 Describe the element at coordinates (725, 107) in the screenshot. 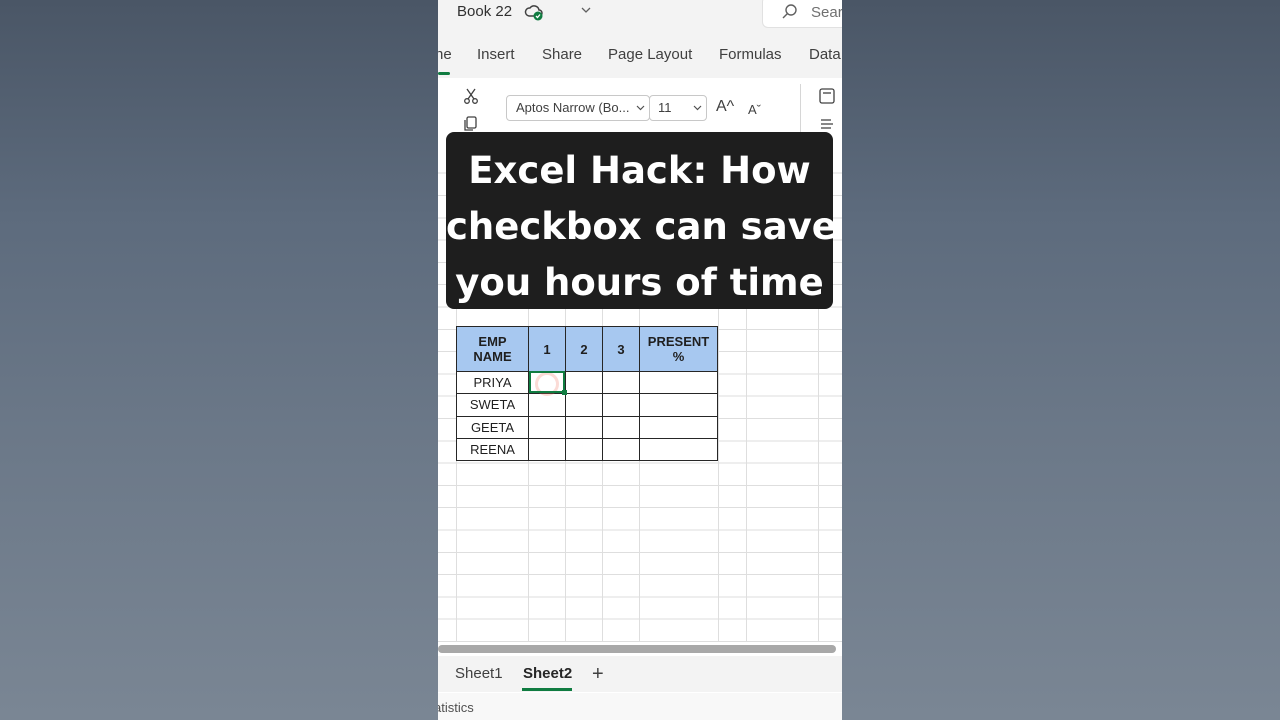

I see `grow-font-button: A^` at that location.